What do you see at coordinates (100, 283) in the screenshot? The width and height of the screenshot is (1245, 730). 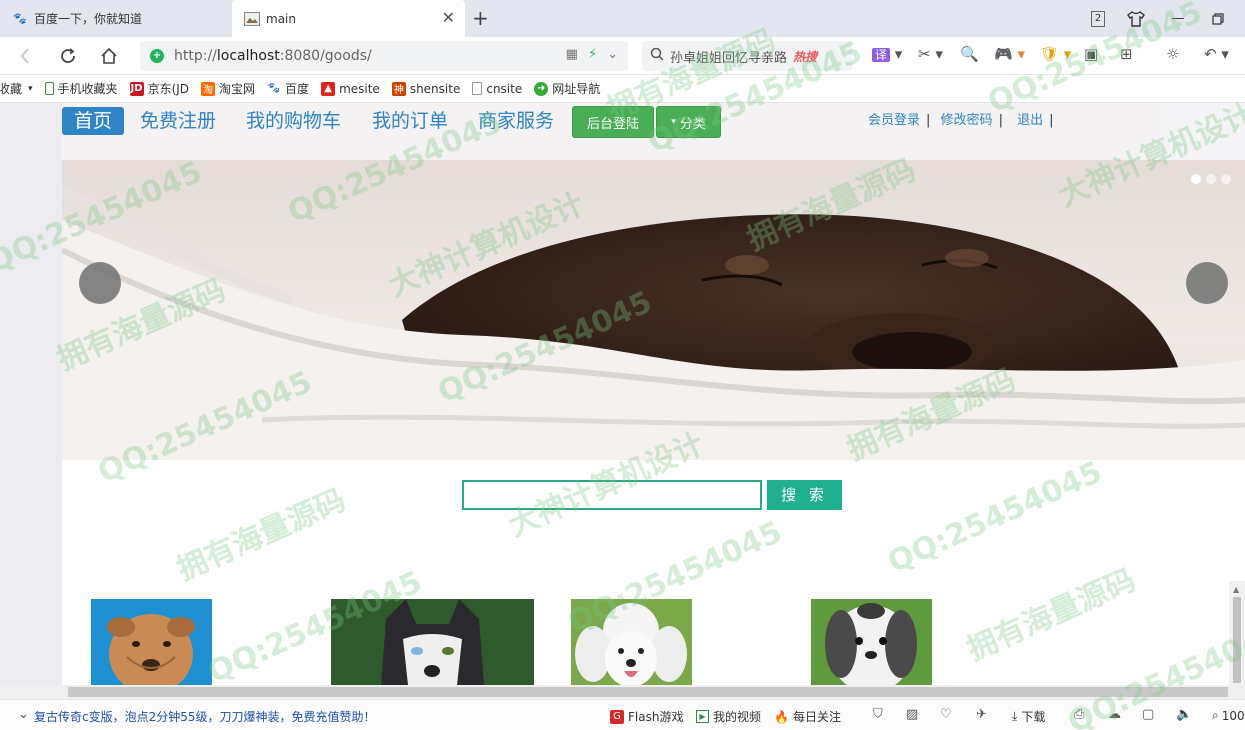 I see `carousel-prev-button` at bounding box center [100, 283].